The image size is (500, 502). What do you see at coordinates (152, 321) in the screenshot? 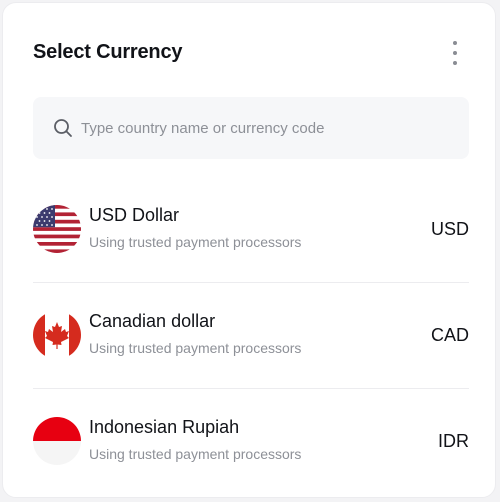
I see `currency-name: Canadian dollar` at bounding box center [152, 321].